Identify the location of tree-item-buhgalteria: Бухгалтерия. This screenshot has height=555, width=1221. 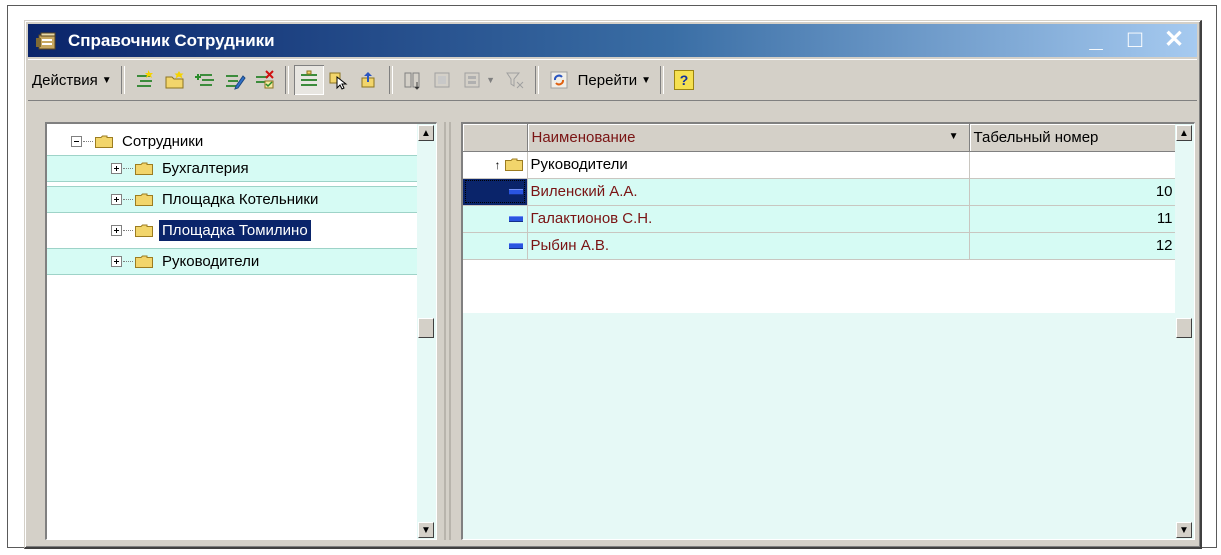
(232, 168).